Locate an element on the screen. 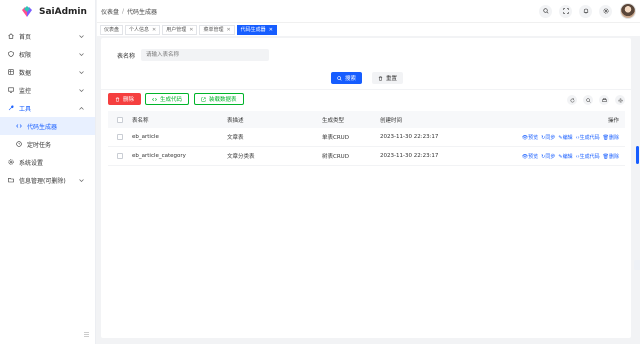 This screenshot has height=344, width=640. load-table-button: 装载数据表 is located at coordinates (219, 99).